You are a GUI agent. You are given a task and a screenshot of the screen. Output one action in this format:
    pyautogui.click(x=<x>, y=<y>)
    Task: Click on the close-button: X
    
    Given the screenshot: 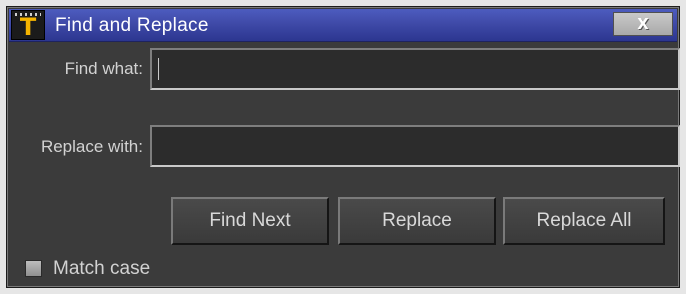 What is the action you would take?
    pyautogui.click(x=643, y=24)
    